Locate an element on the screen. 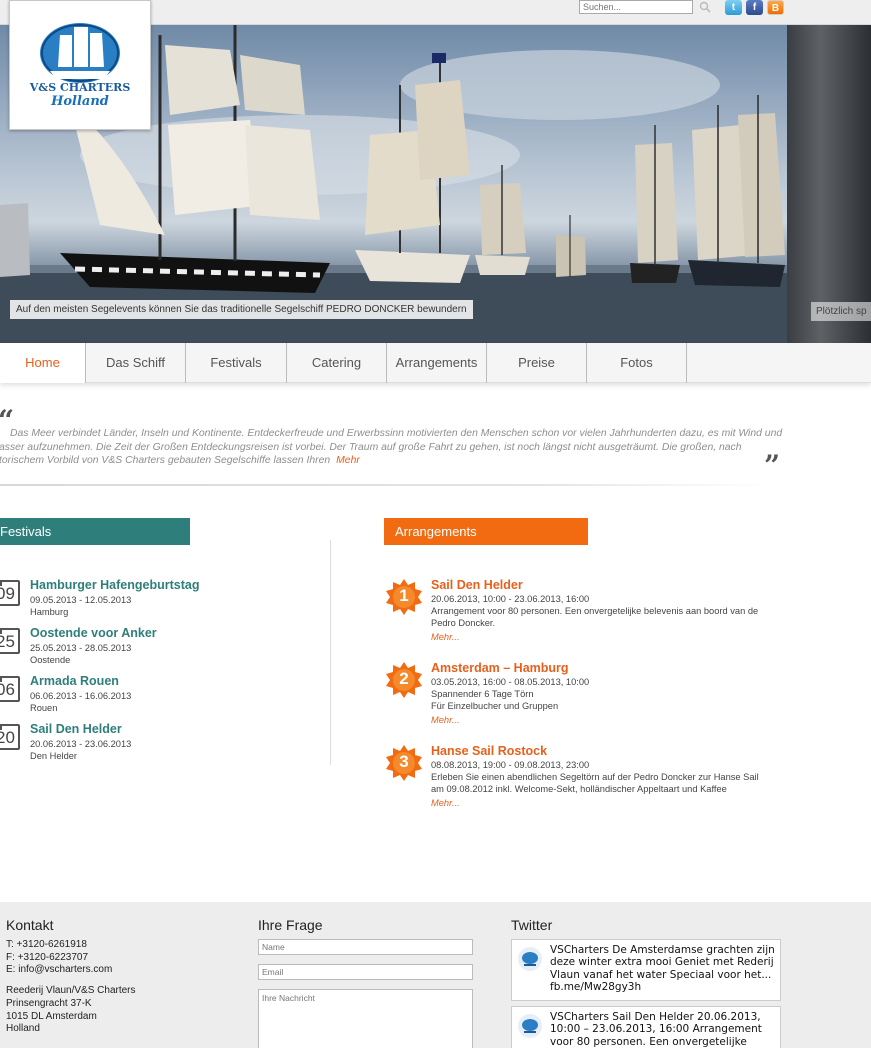  contact-email: E: info@vscharters.com is located at coordinates (71, 970).